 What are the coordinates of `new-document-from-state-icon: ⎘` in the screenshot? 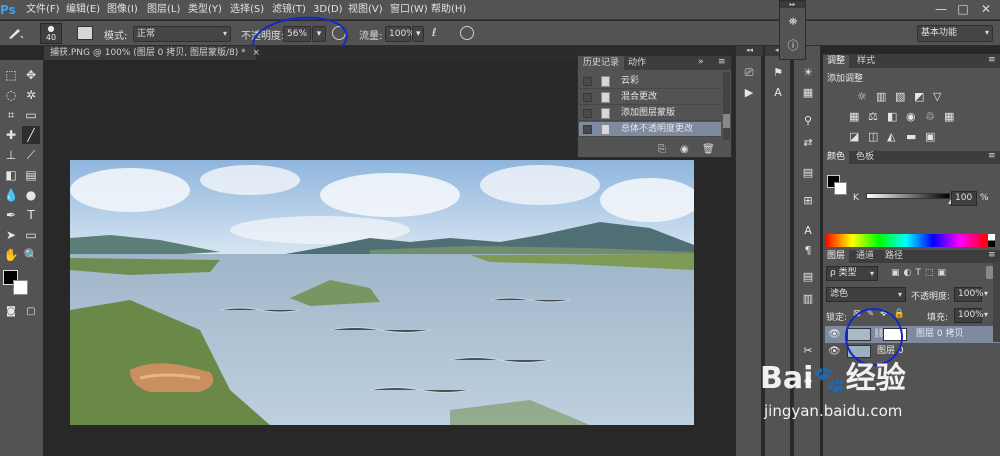 It's located at (662, 149).